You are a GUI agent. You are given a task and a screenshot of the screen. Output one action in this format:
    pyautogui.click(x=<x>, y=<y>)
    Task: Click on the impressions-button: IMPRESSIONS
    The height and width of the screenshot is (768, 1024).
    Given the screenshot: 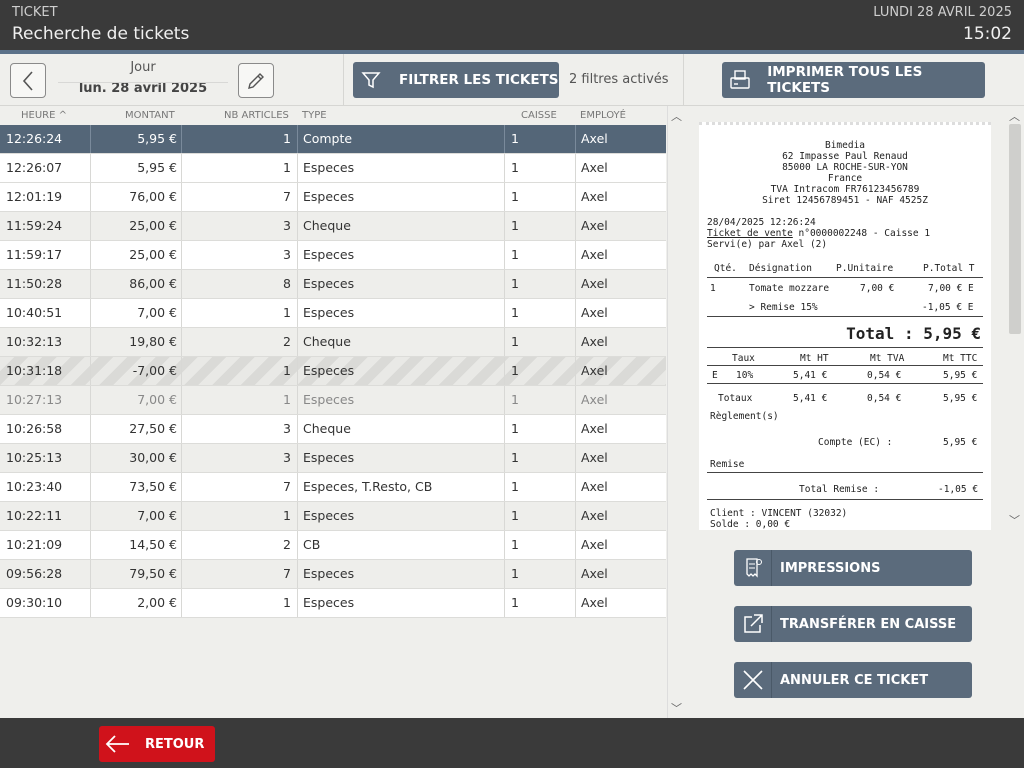 What is the action you would take?
    pyautogui.click(x=853, y=568)
    